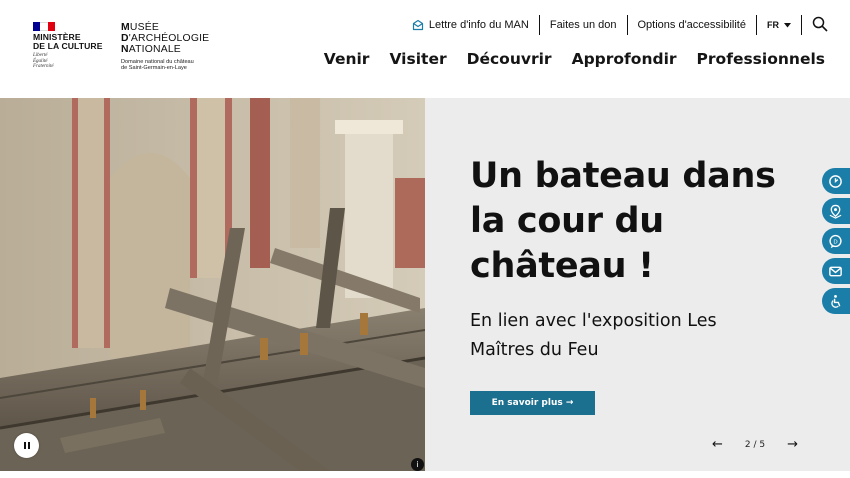 The height and width of the screenshot is (478, 850). Describe the element at coordinates (44, 26) in the screenshot. I see `french-flag-icon` at that location.